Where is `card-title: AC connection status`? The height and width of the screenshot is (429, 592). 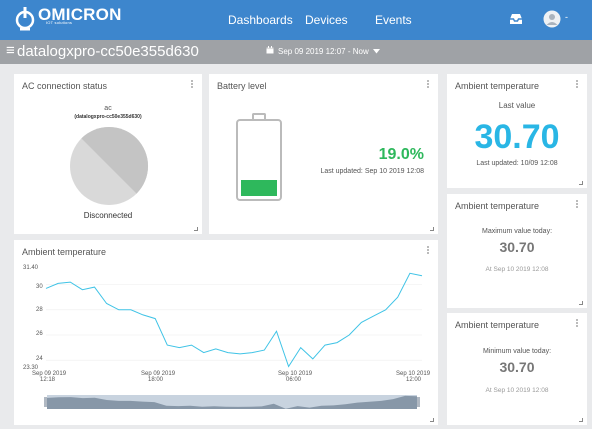
card-title: AC connection status is located at coordinates (65, 86).